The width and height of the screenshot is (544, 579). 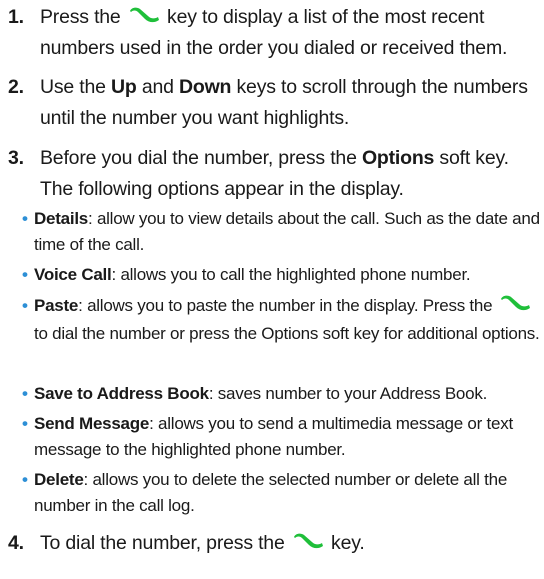 What do you see at coordinates (16, 17) in the screenshot?
I see `step-number: 1.` at bounding box center [16, 17].